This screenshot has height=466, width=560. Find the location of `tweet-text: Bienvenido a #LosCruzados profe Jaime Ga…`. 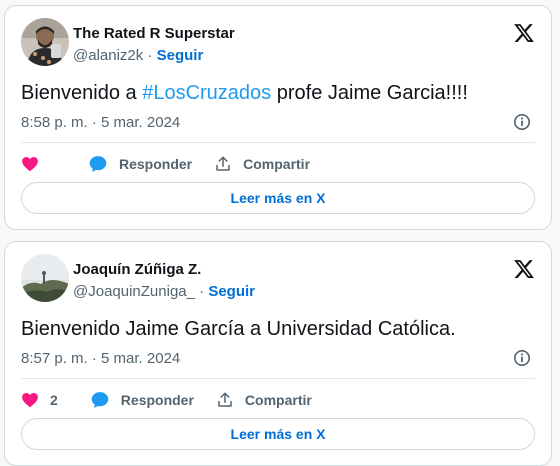

tweet-text: Bienvenido a #LosCruzados profe Jaime Ga… is located at coordinates (244, 93).